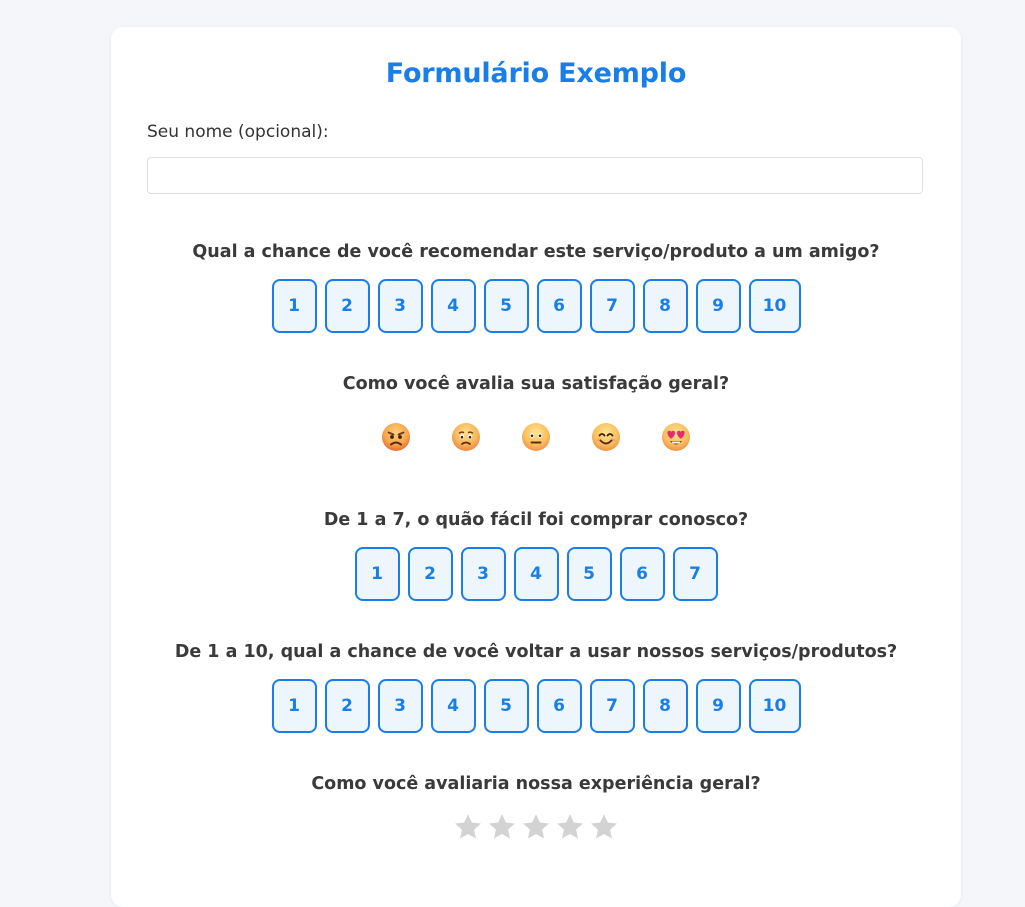 The image size is (1025, 907). Describe the element at coordinates (536, 413) in the screenshot. I see `question-satisfaction: Como você avalia sua satisfação geral?` at that location.